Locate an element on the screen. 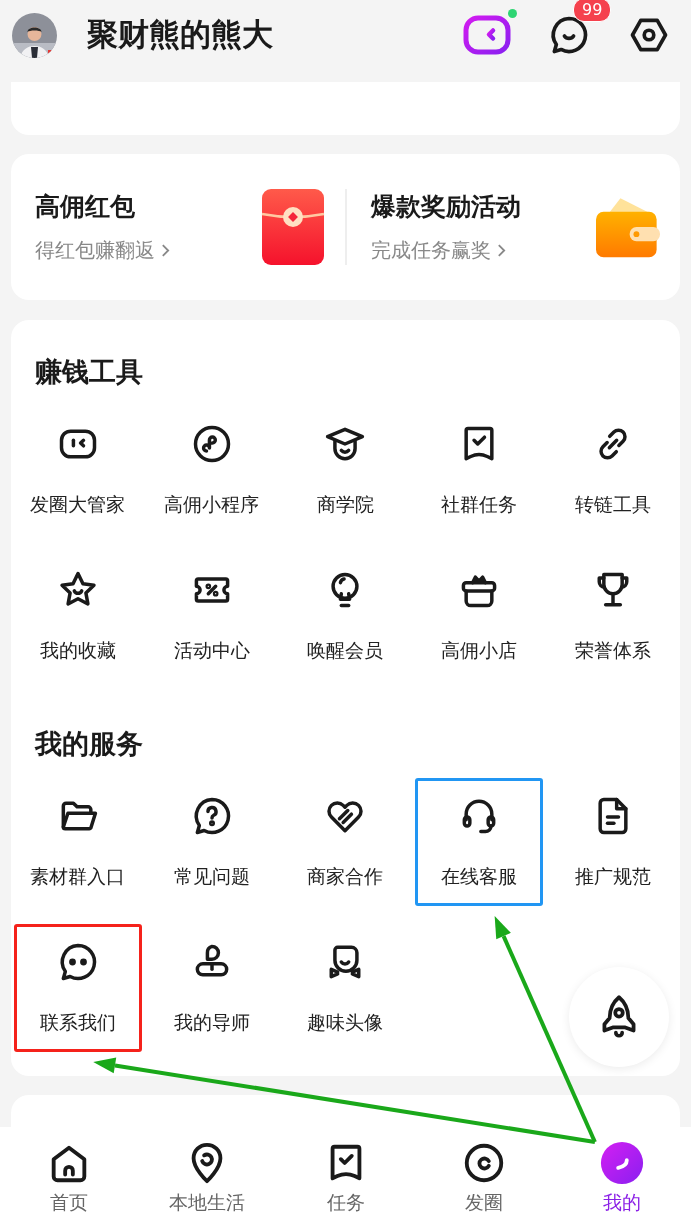  assistant-face-icon is located at coordinates (487, 35).